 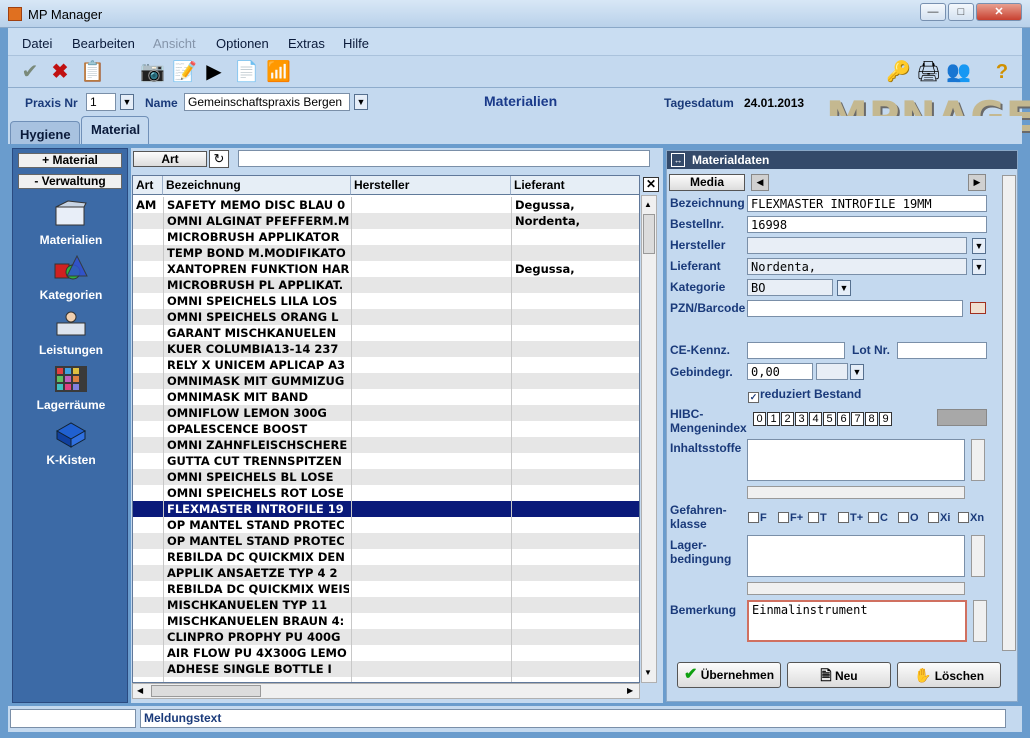 I want to click on copy-icon: 📋, so click(x=92, y=72).